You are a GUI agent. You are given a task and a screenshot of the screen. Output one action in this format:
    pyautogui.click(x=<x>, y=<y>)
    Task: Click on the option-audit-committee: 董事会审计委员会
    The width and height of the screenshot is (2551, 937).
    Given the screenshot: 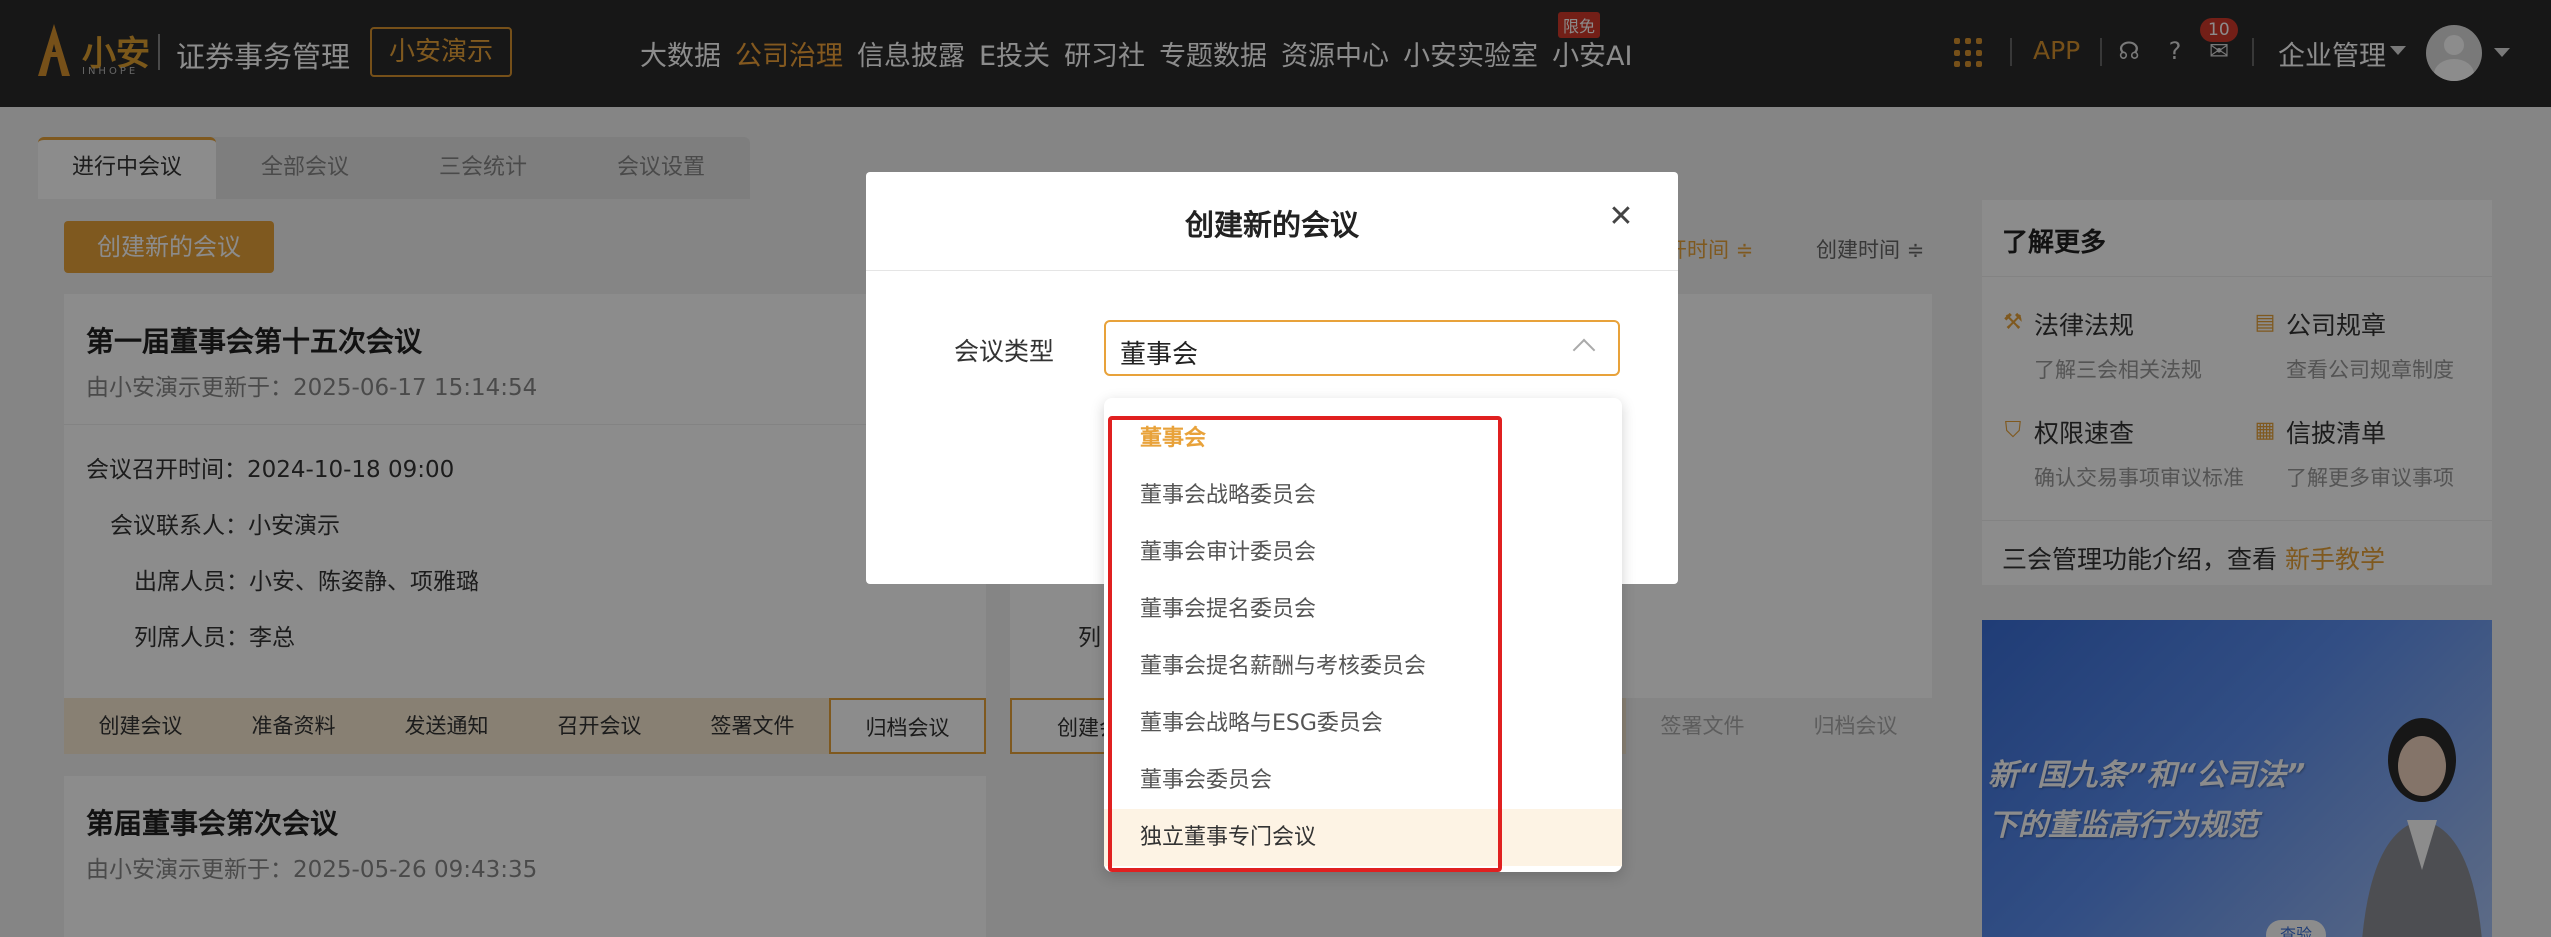 What is the action you would take?
    pyautogui.click(x=1363, y=552)
    